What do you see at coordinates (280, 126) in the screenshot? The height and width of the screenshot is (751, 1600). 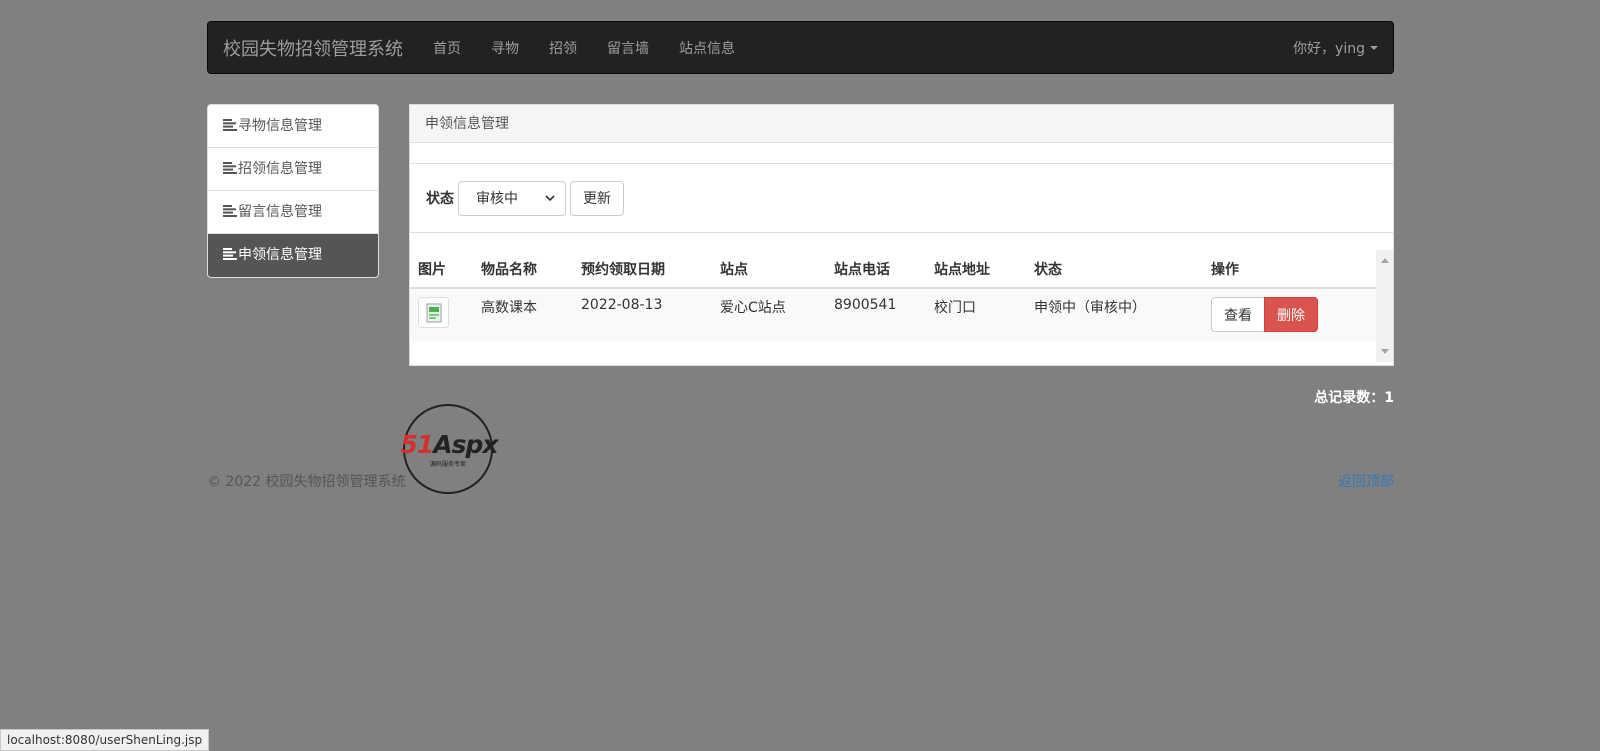 I see `sidebar-item-label: 寻物信息管理` at bounding box center [280, 126].